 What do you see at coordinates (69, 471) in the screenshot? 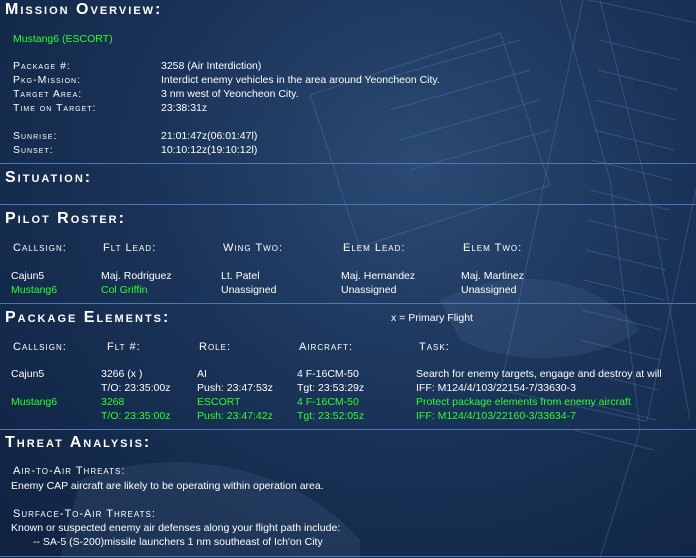
I see `air-to-air-heading: Air-to-Air Threats:` at bounding box center [69, 471].